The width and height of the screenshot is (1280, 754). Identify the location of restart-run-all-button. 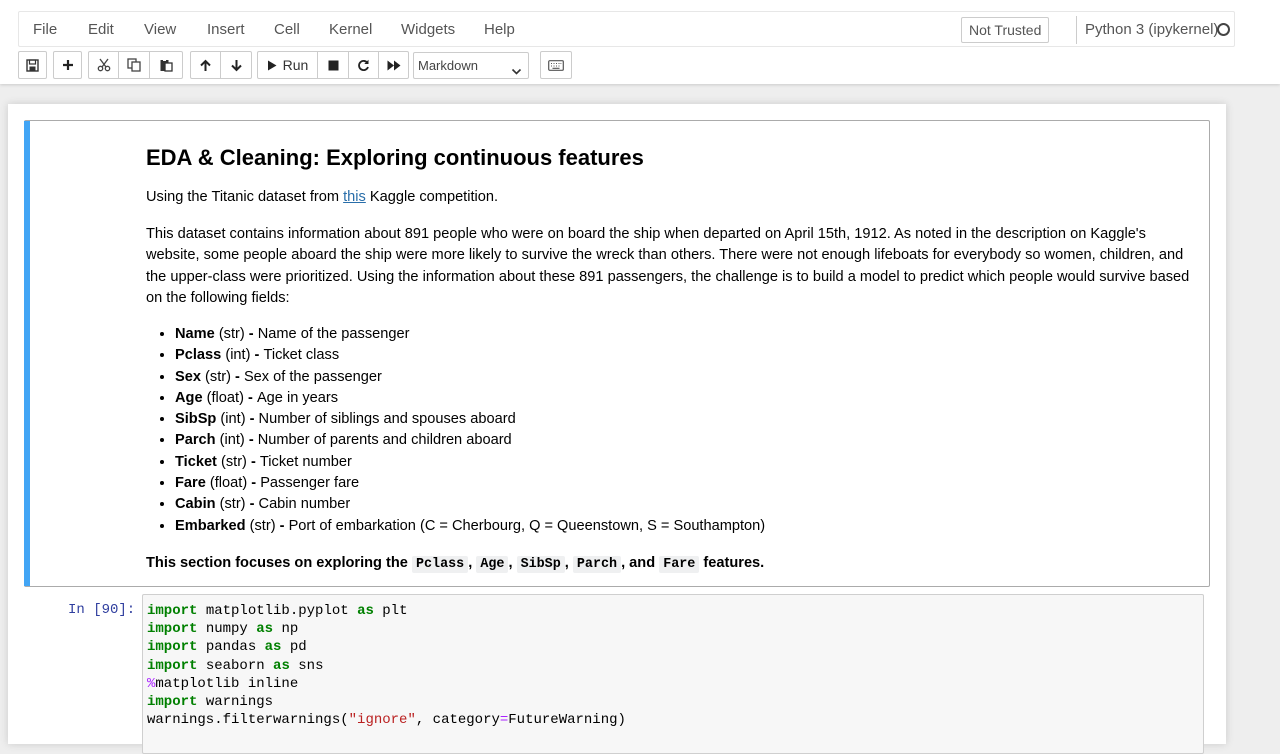
(393, 65).